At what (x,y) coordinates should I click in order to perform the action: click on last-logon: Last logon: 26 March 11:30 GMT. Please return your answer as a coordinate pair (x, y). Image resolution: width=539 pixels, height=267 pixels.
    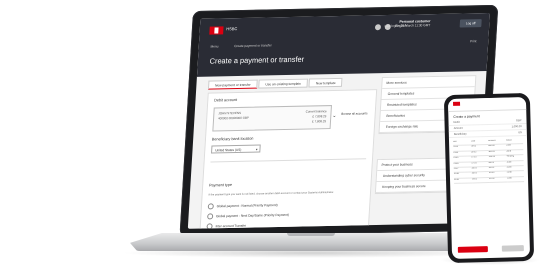
    Looking at the image, I should click on (407, 26).